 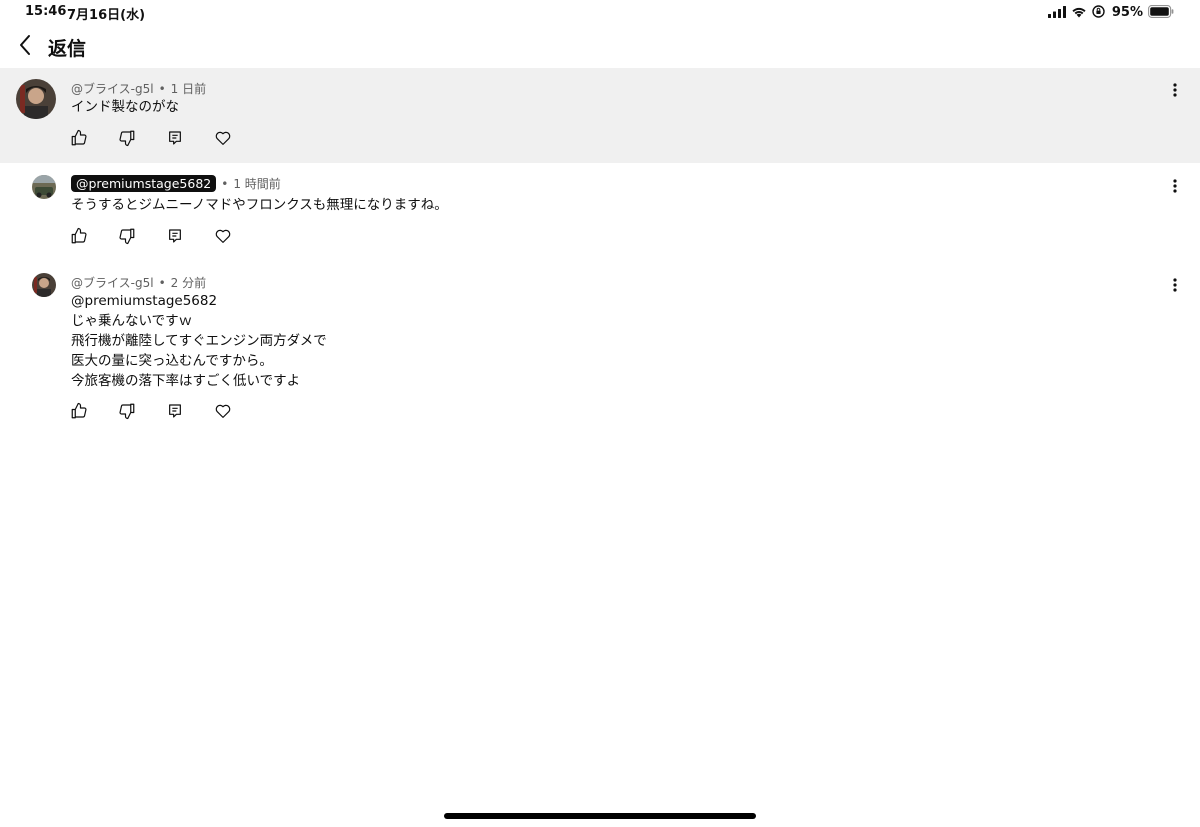 What do you see at coordinates (257, 184) in the screenshot?
I see `comment-time: 1 時間前` at bounding box center [257, 184].